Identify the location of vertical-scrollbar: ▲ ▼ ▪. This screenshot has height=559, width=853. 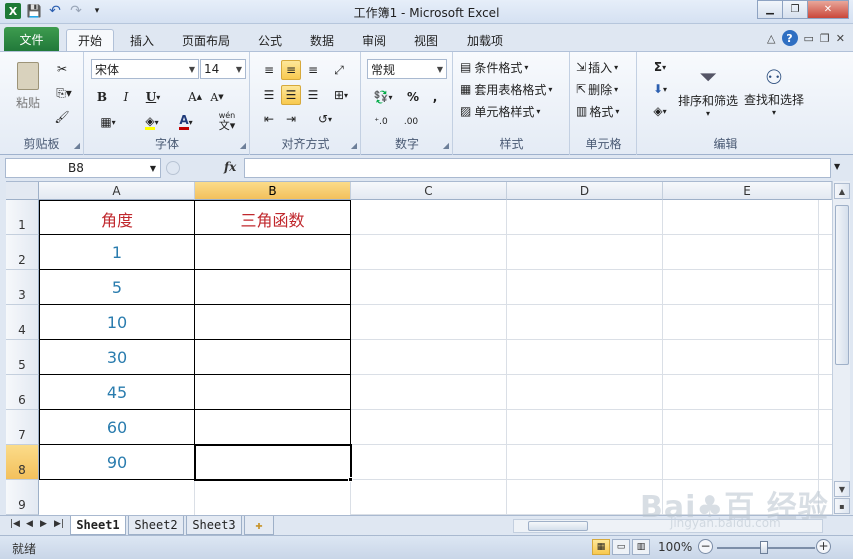
(841, 348).